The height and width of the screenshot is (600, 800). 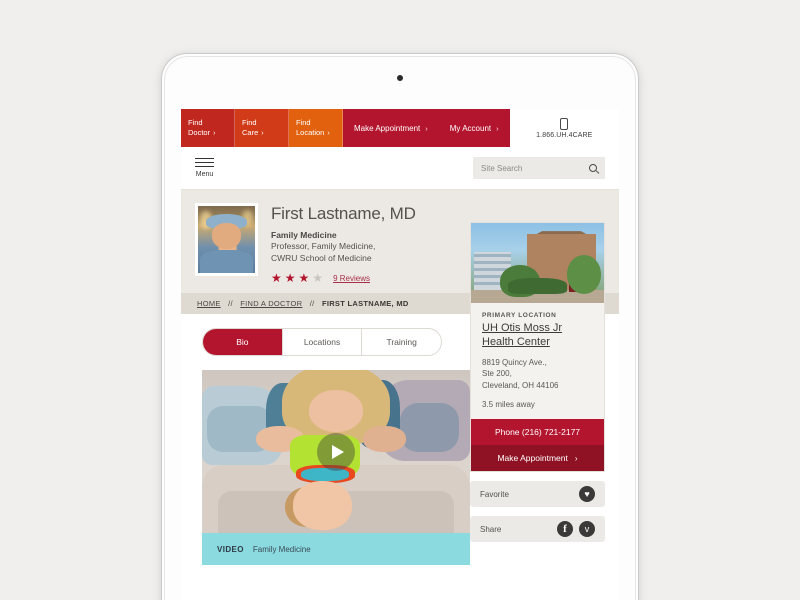 What do you see at coordinates (204, 162) in the screenshot?
I see `hamburger-icon` at bounding box center [204, 162].